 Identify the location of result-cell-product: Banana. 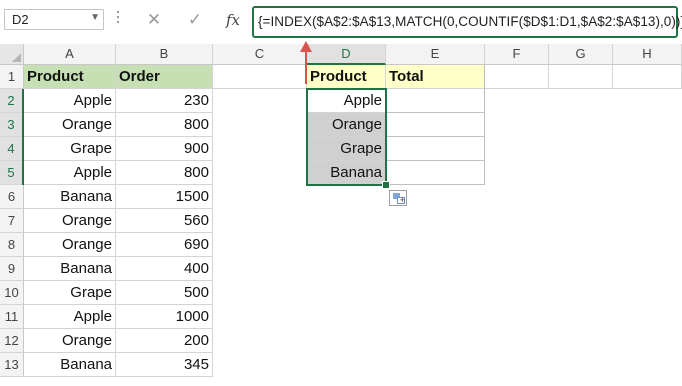
(346, 173).